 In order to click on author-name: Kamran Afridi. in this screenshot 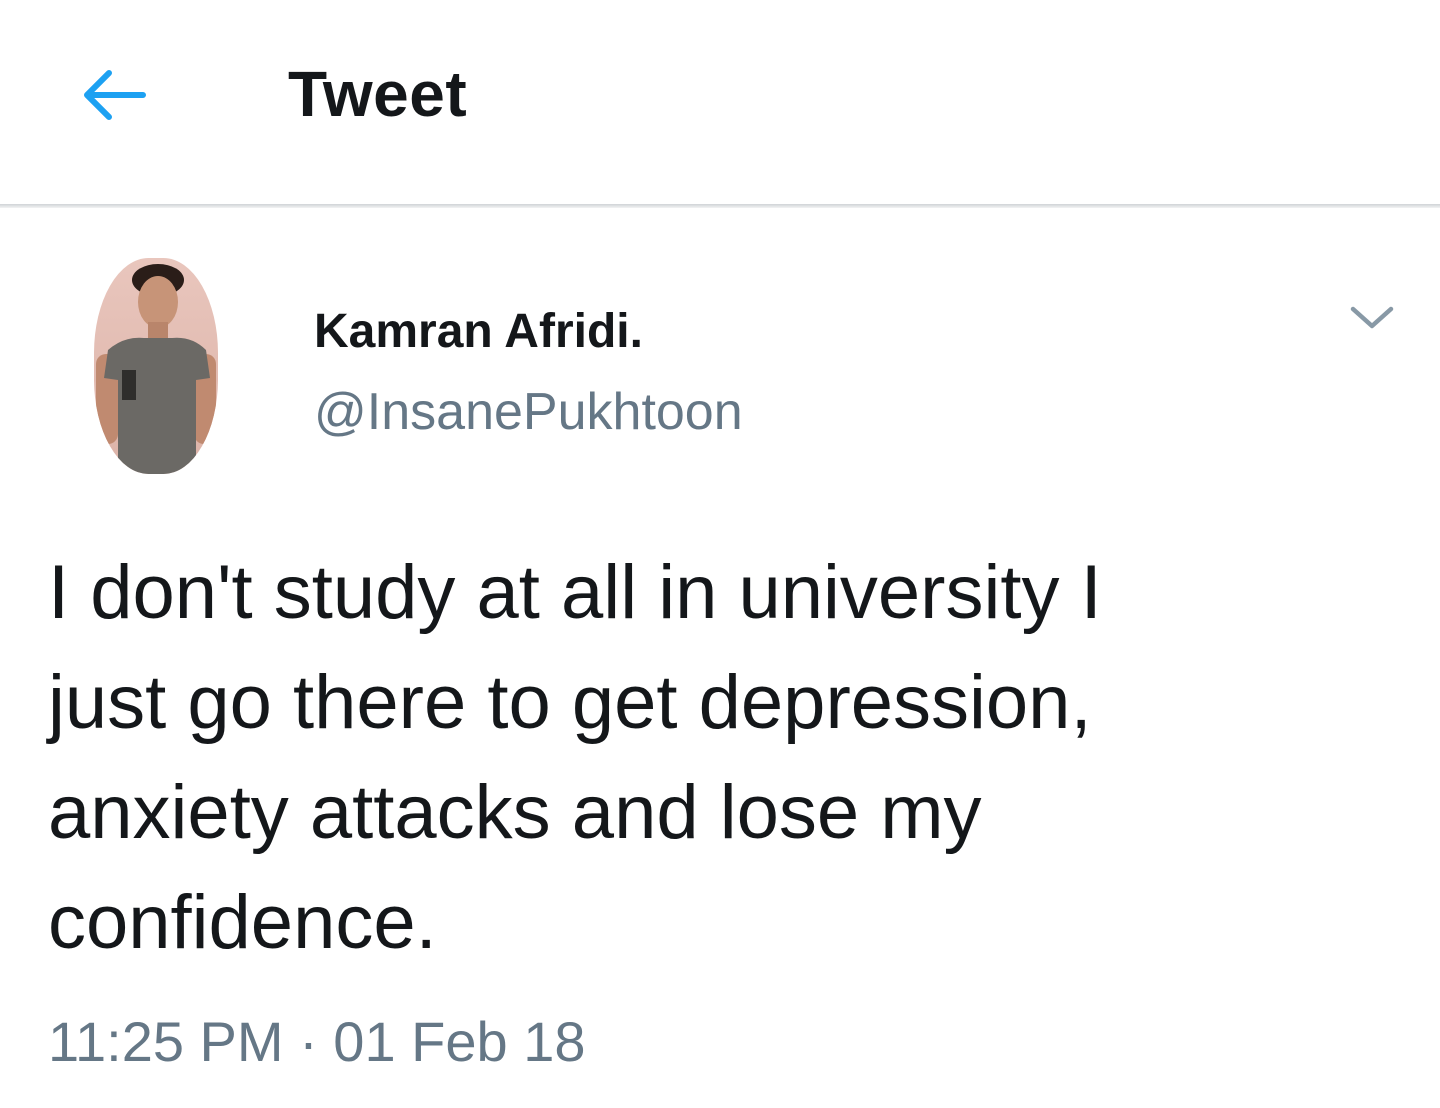, I will do `click(478, 332)`.